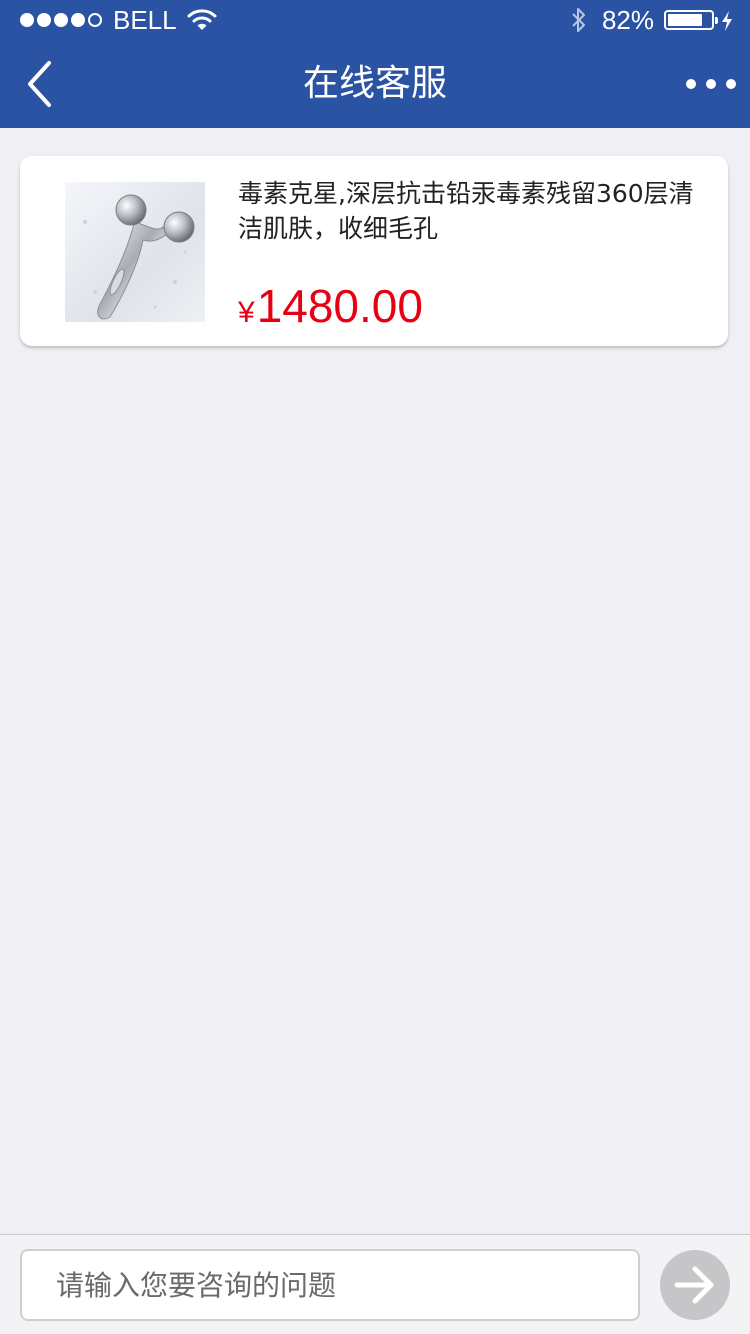 Image resolution: width=750 pixels, height=1334 pixels. I want to click on message-composer, so click(375, 1284).